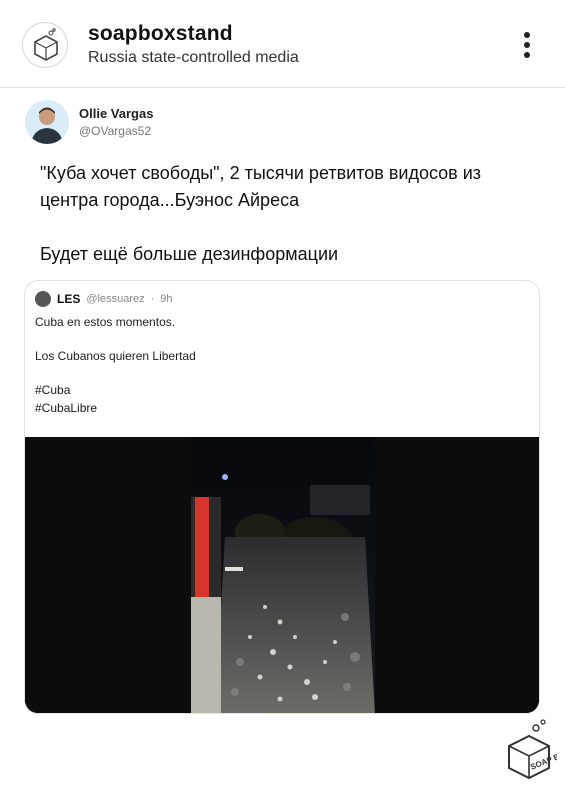 The image size is (565, 800). I want to click on tweet-author-avatar, so click(47, 122).